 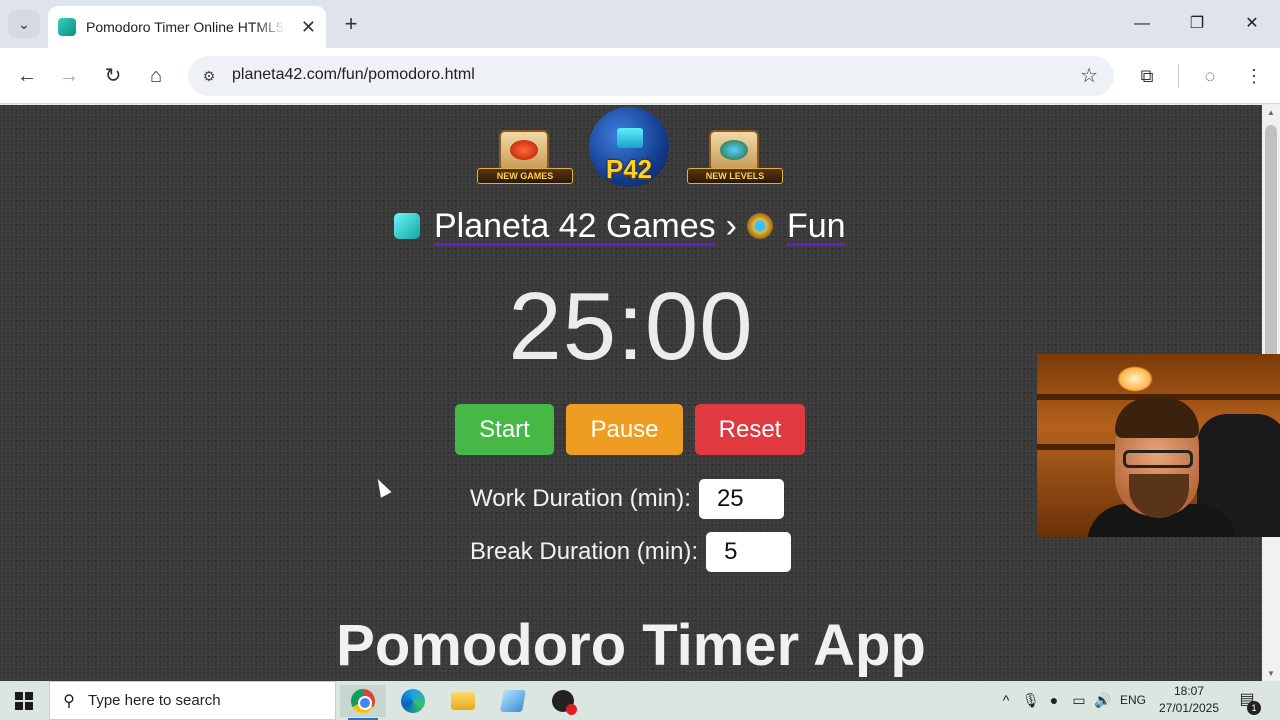 I want to click on scroll-down-icon: ▼, so click(x=1271, y=673).